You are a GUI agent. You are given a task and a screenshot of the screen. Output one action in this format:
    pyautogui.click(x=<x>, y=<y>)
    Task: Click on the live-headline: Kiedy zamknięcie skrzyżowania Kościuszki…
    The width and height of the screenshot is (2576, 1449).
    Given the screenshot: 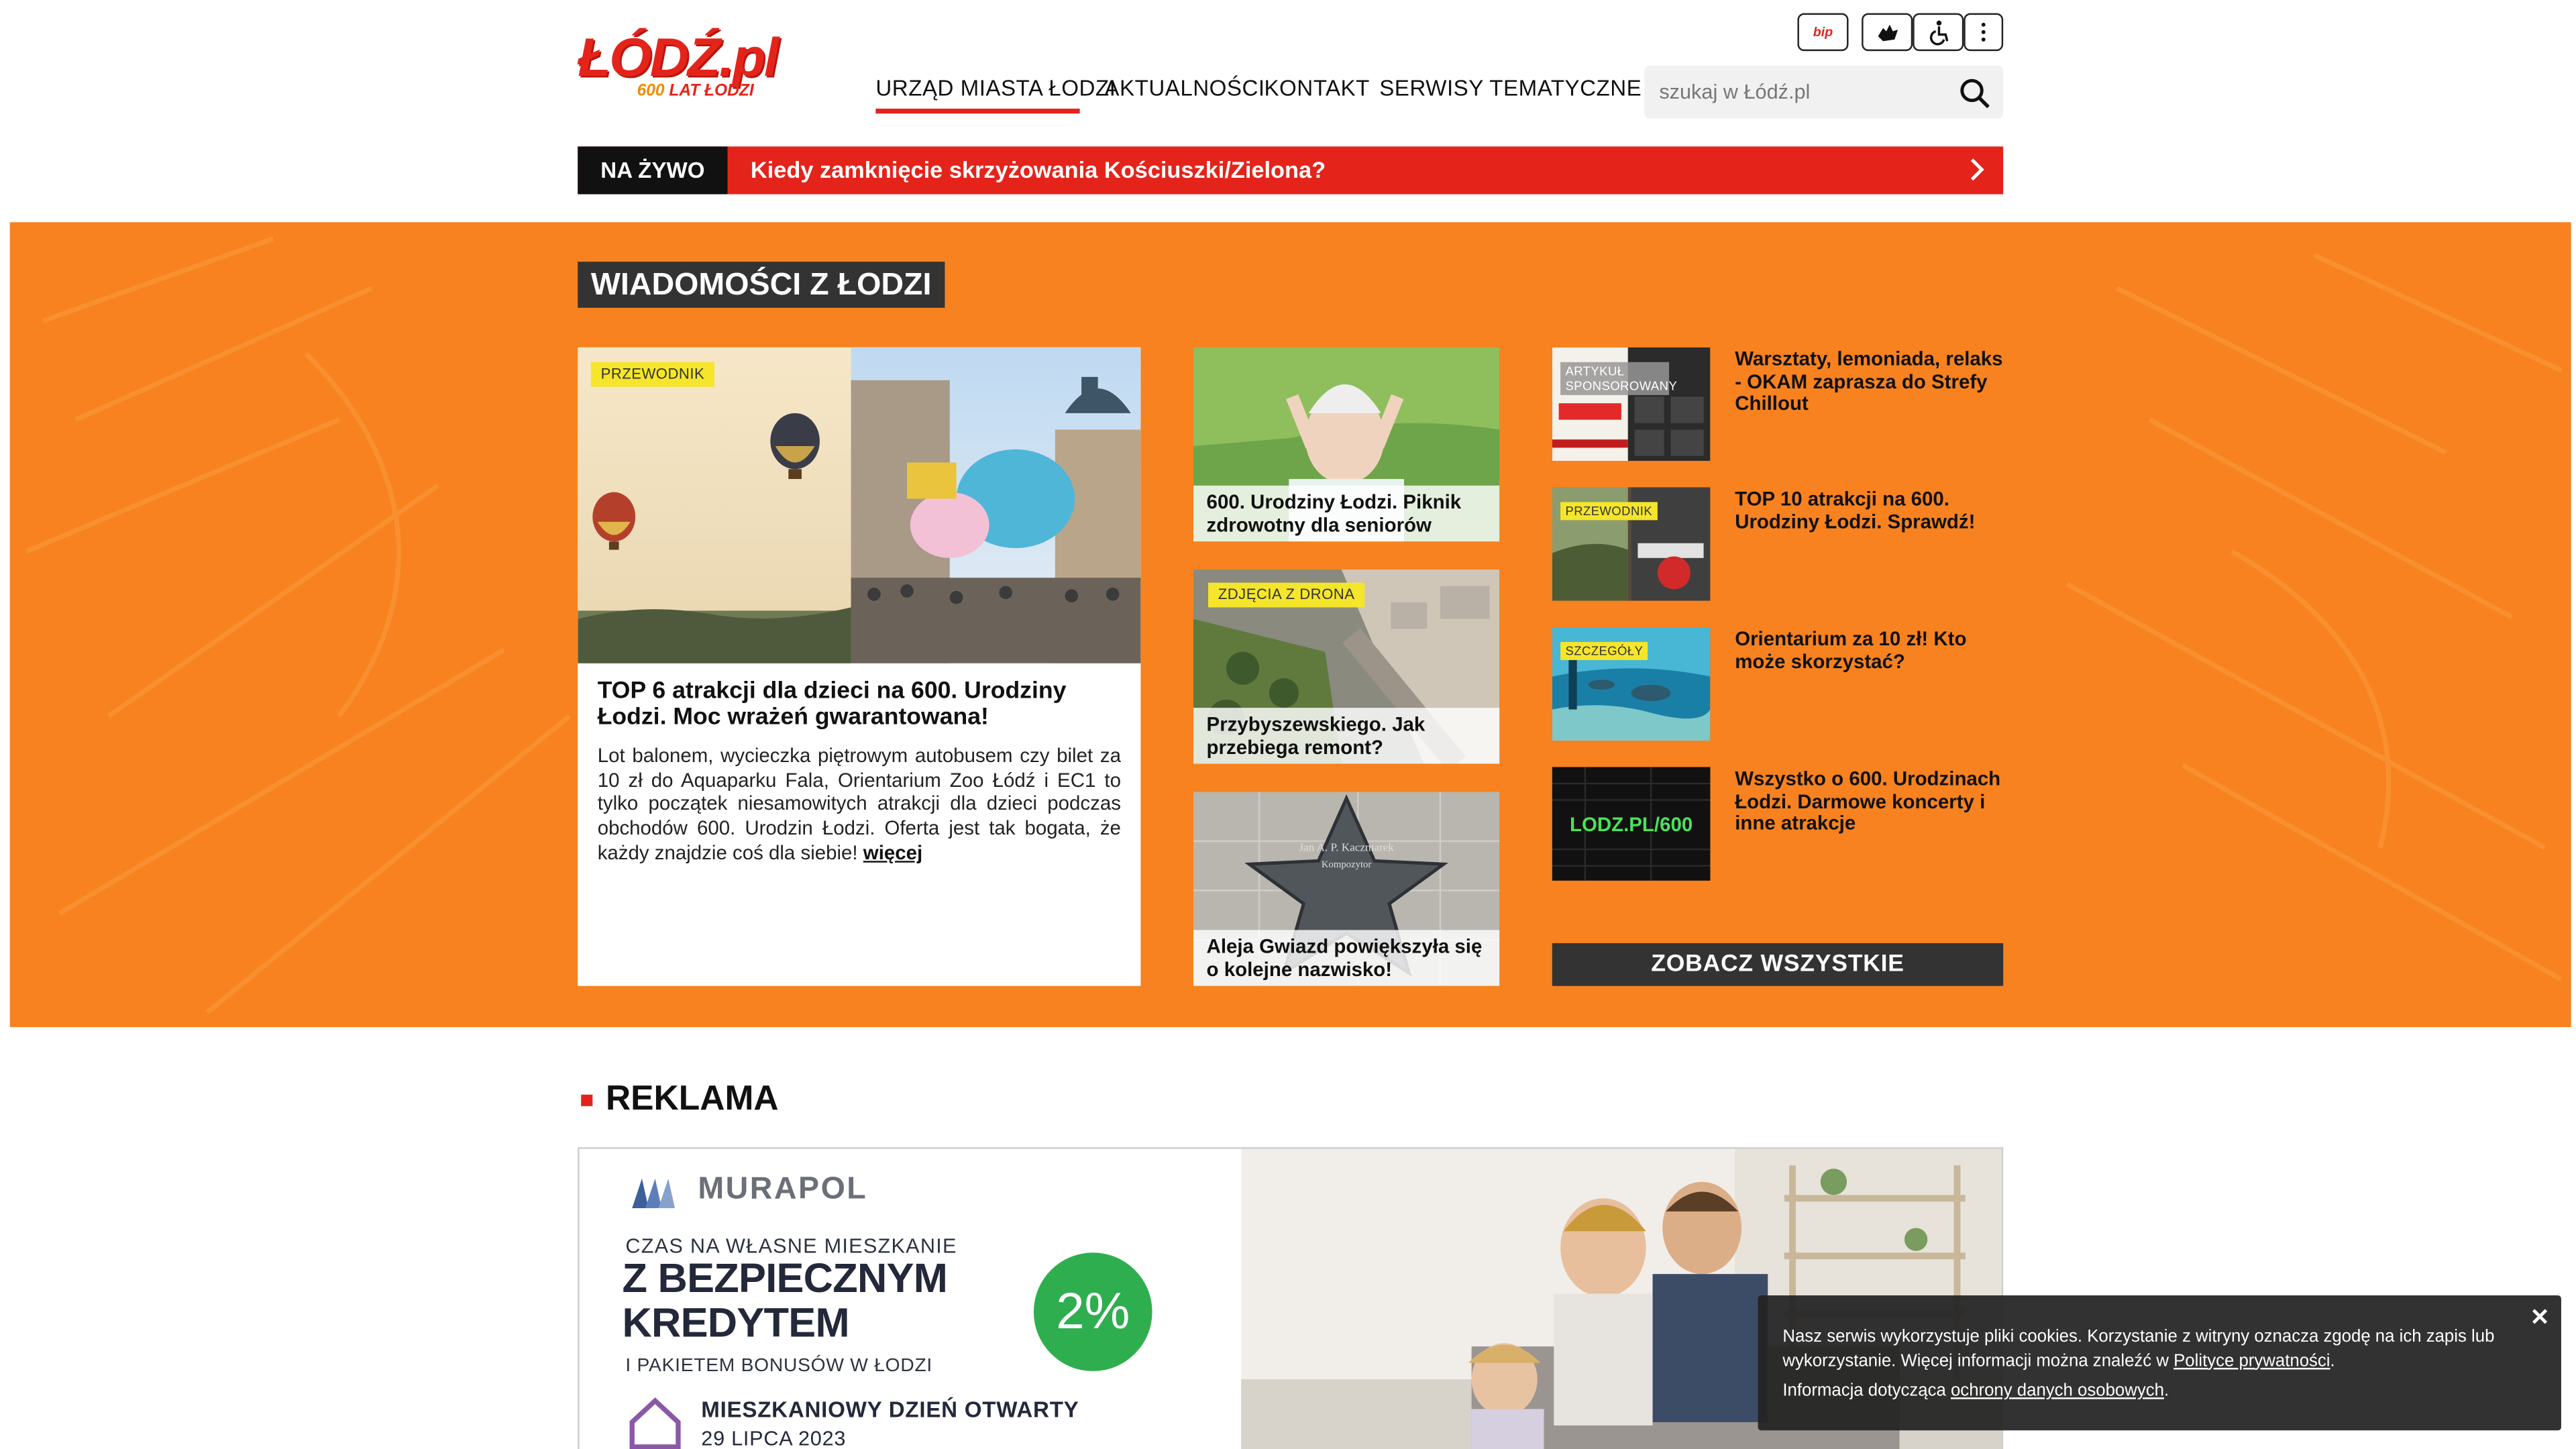 What is the action you would take?
    pyautogui.click(x=1038, y=169)
    